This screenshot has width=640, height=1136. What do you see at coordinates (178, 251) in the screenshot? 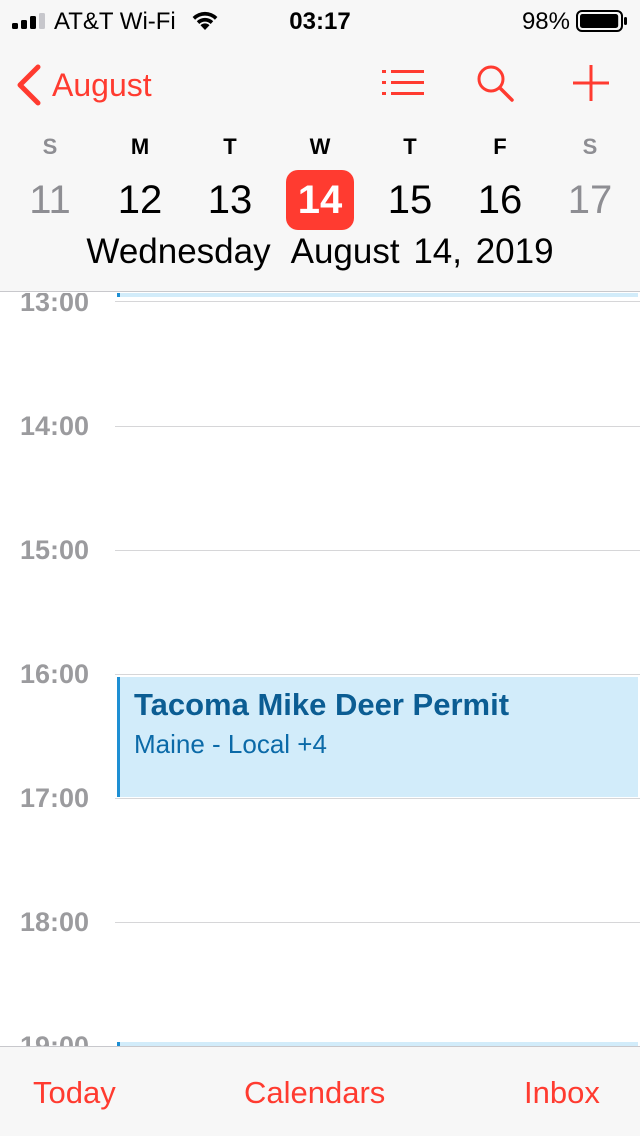
I see `selected-weekday: Wednesday` at bounding box center [178, 251].